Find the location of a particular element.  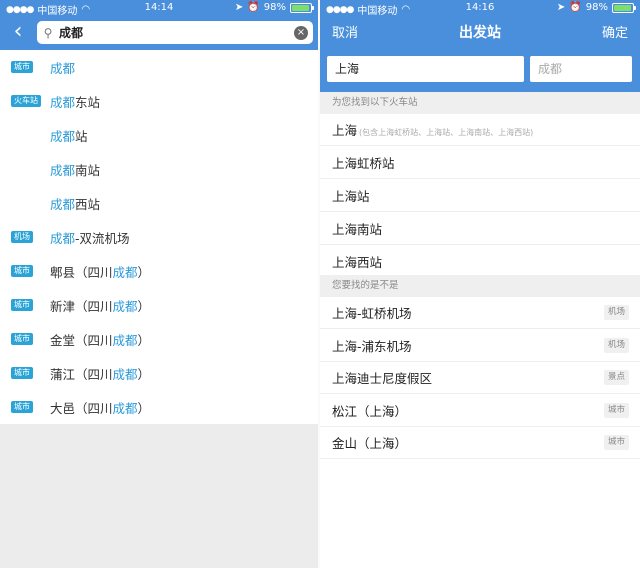

result-name-prefix: 金堂（四川 is located at coordinates (81, 340).